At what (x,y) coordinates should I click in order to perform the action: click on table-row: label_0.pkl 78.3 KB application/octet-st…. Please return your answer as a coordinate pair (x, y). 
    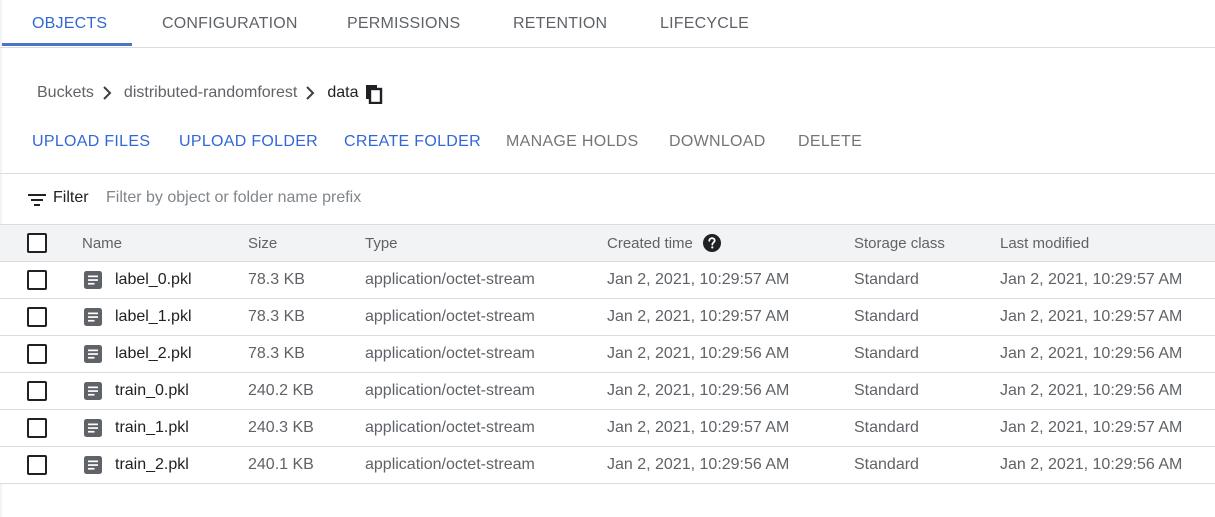
    Looking at the image, I should click on (607, 280).